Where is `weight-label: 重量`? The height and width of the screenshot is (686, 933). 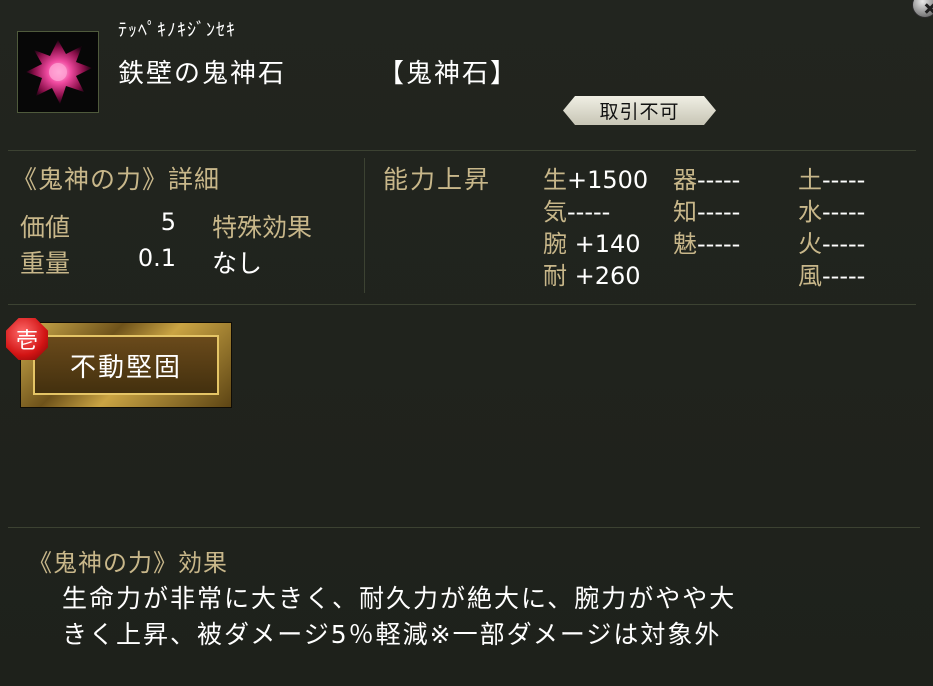
weight-label: 重量 is located at coordinates (45, 263).